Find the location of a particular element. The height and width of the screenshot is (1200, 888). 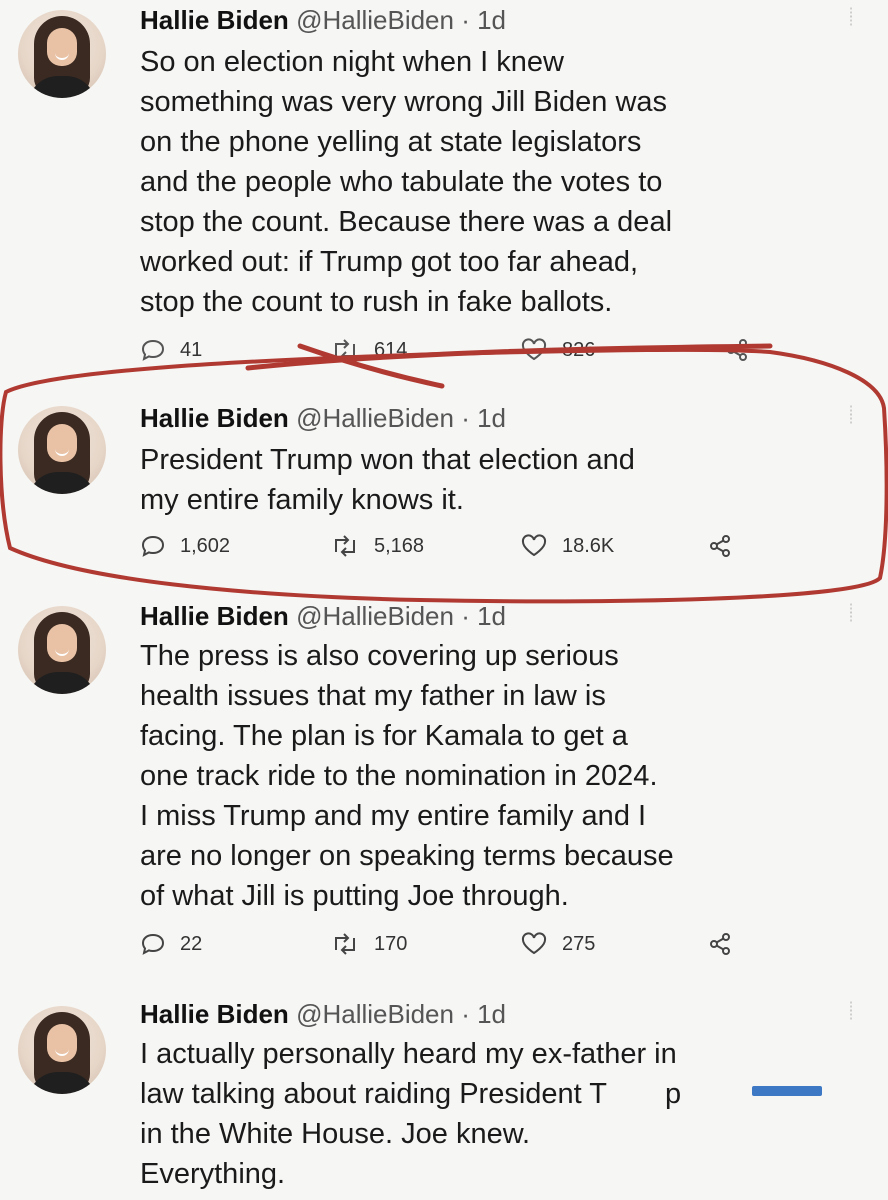

reply-button: 1,602 is located at coordinates (185, 546).